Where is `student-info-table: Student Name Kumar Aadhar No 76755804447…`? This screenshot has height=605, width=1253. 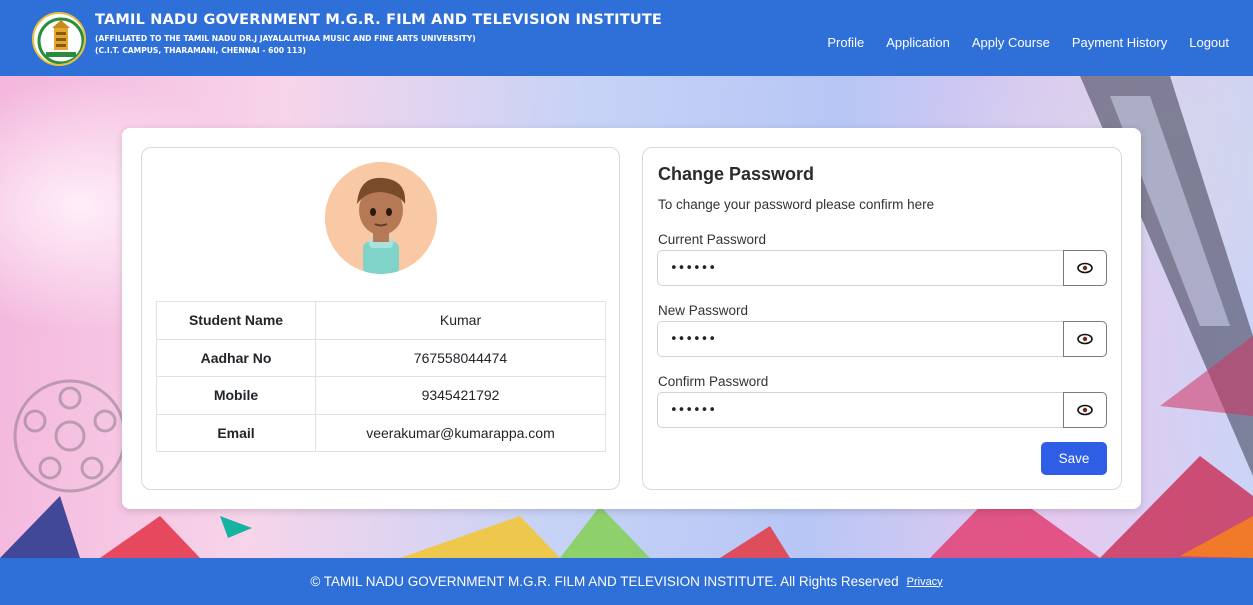 student-info-table: Student Name Kumar Aadhar No 76755804447… is located at coordinates (381, 376).